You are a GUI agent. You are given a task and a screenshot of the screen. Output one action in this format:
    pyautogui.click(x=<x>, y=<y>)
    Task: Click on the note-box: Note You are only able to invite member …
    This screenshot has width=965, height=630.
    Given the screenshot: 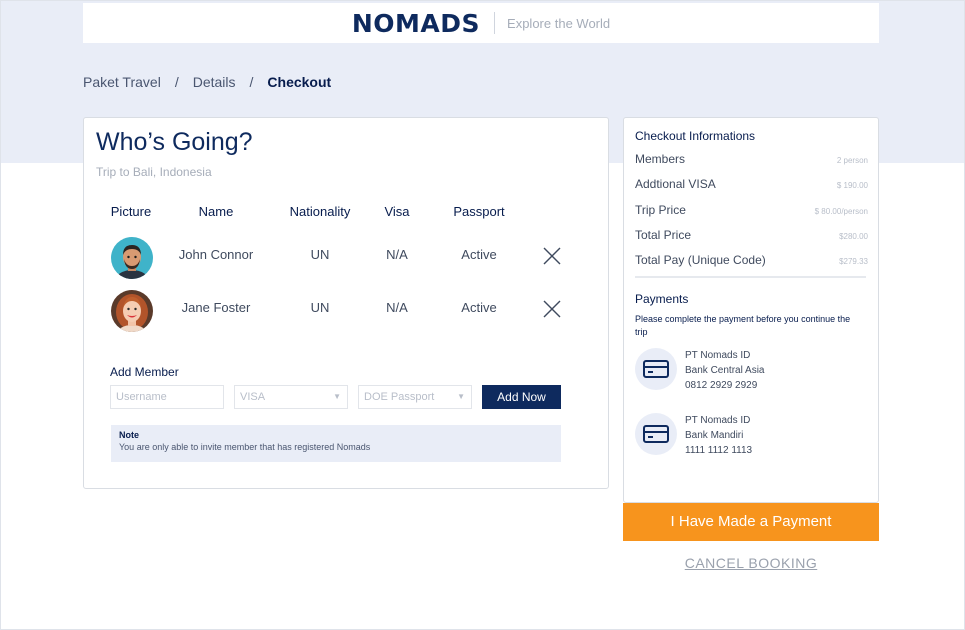 What is the action you would take?
    pyautogui.click(x=336, y=443)
    